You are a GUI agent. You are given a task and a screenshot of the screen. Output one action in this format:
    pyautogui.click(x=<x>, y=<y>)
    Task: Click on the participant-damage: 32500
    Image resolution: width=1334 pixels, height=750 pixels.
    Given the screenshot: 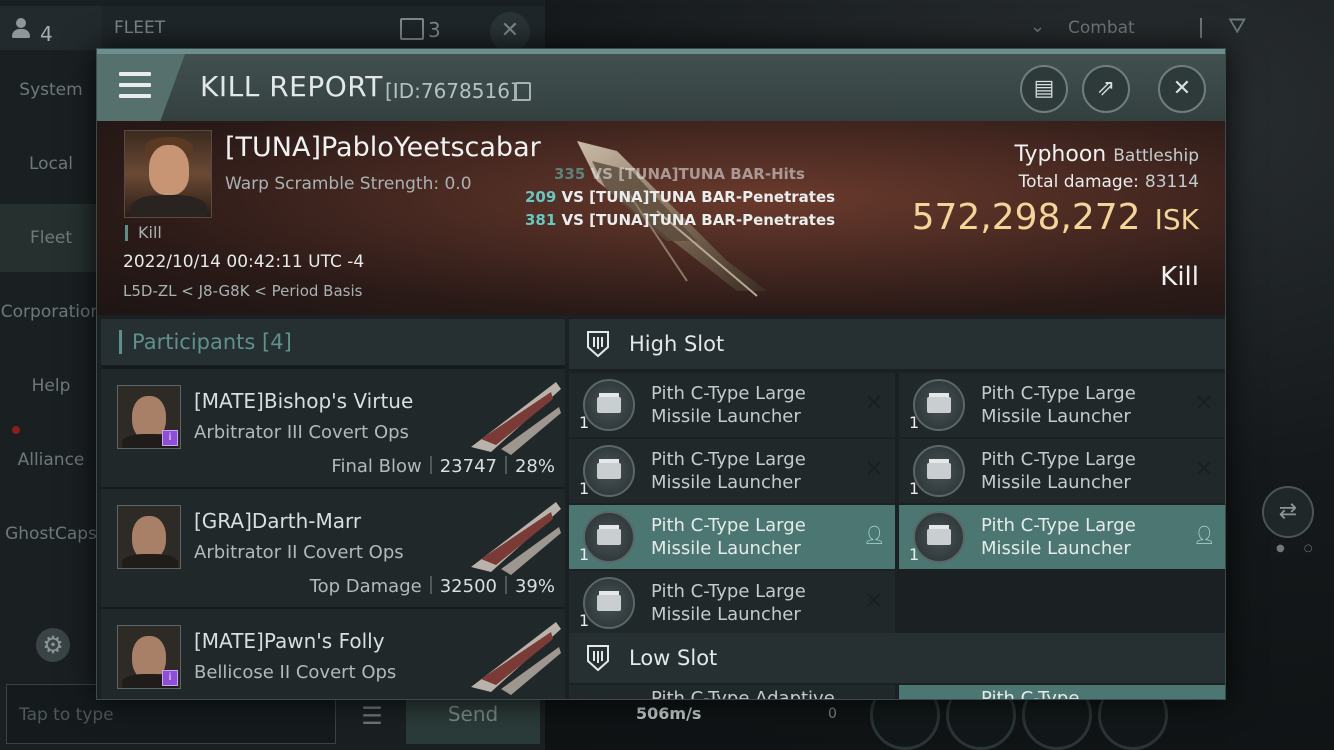 What is the action you would take?
    pyautogui.click(x=468, y=586)
    